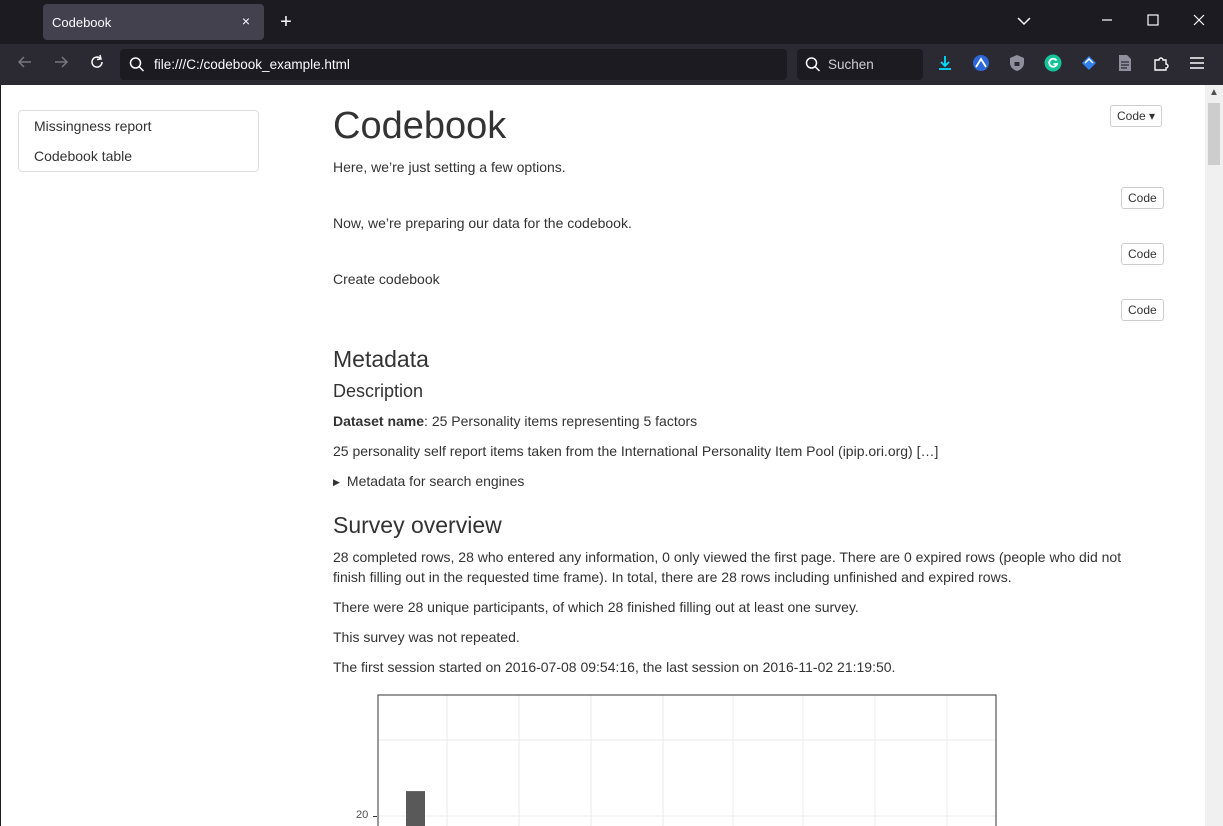 This screenshot has width=1223, height=826. I want to click on plot-panel, so click(687, 760).